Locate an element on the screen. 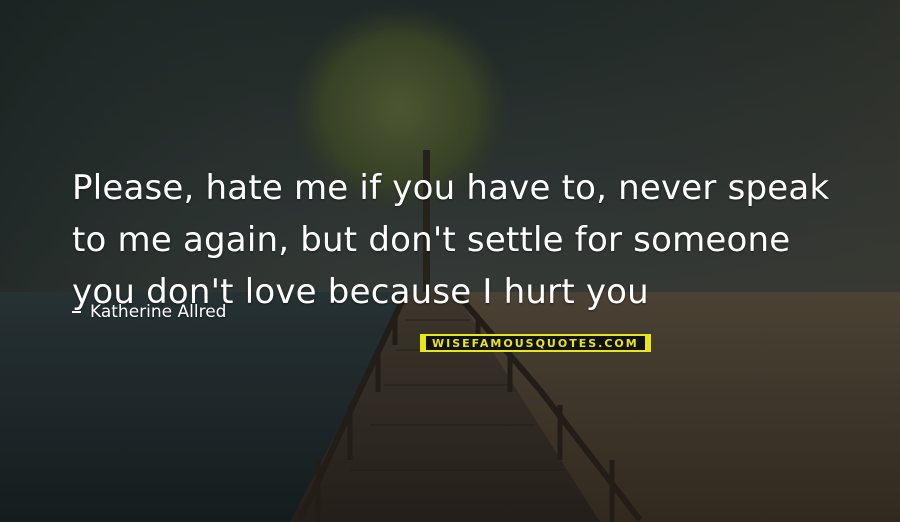  dash-icon is located at coordinates (76, 312).